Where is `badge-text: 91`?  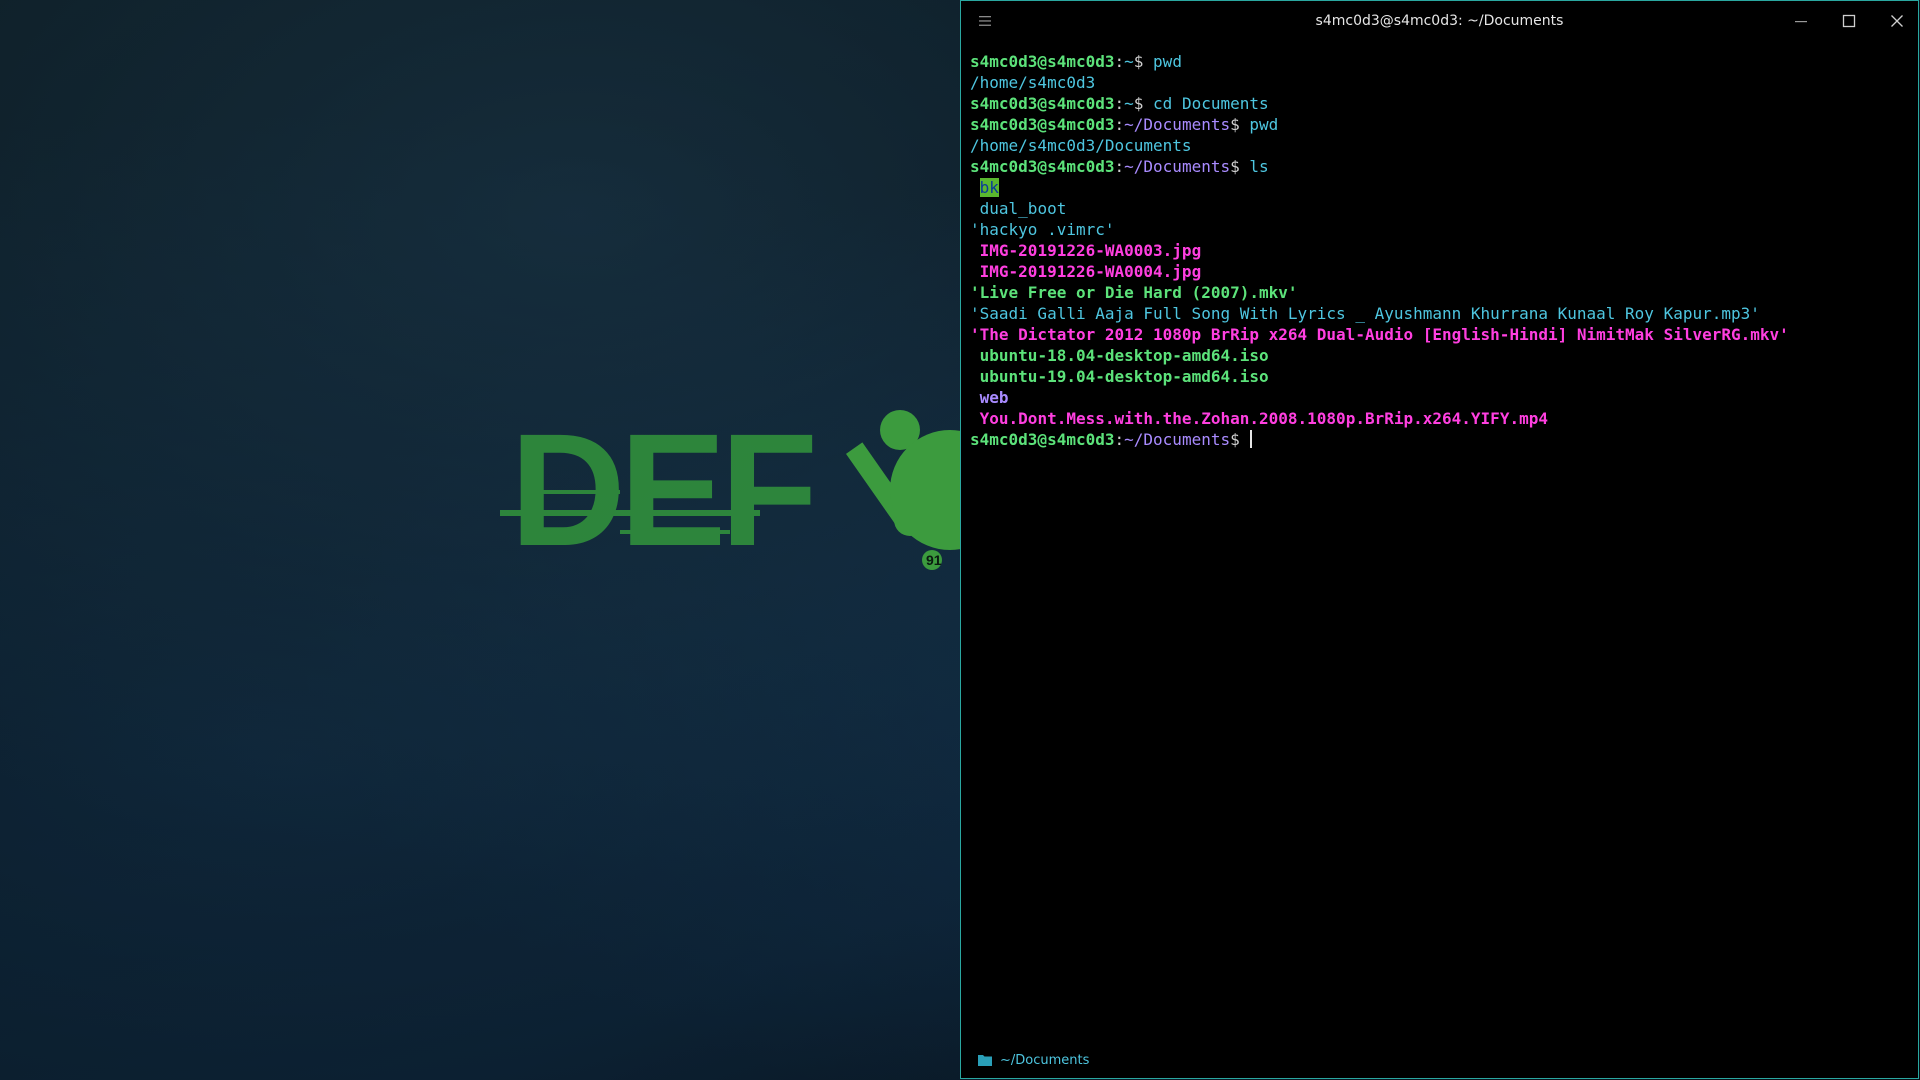
badge-text: 91 is located at coordinates (934, 560).